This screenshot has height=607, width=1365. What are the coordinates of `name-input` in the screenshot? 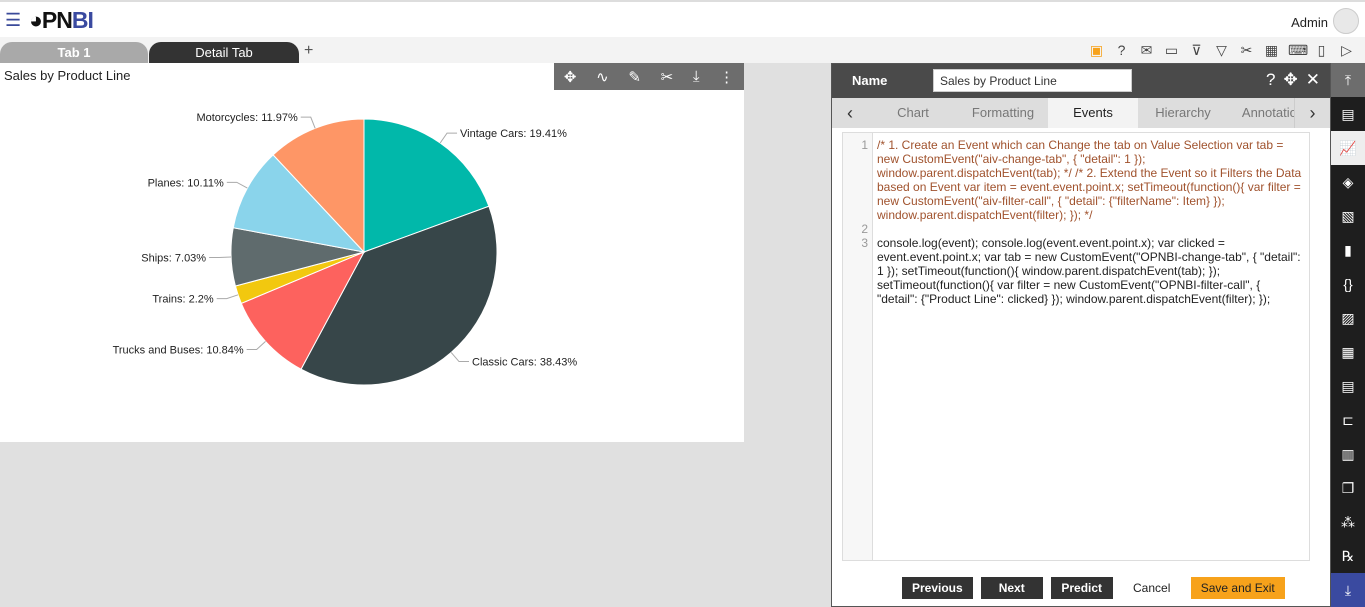 It's located at (1032, 80).